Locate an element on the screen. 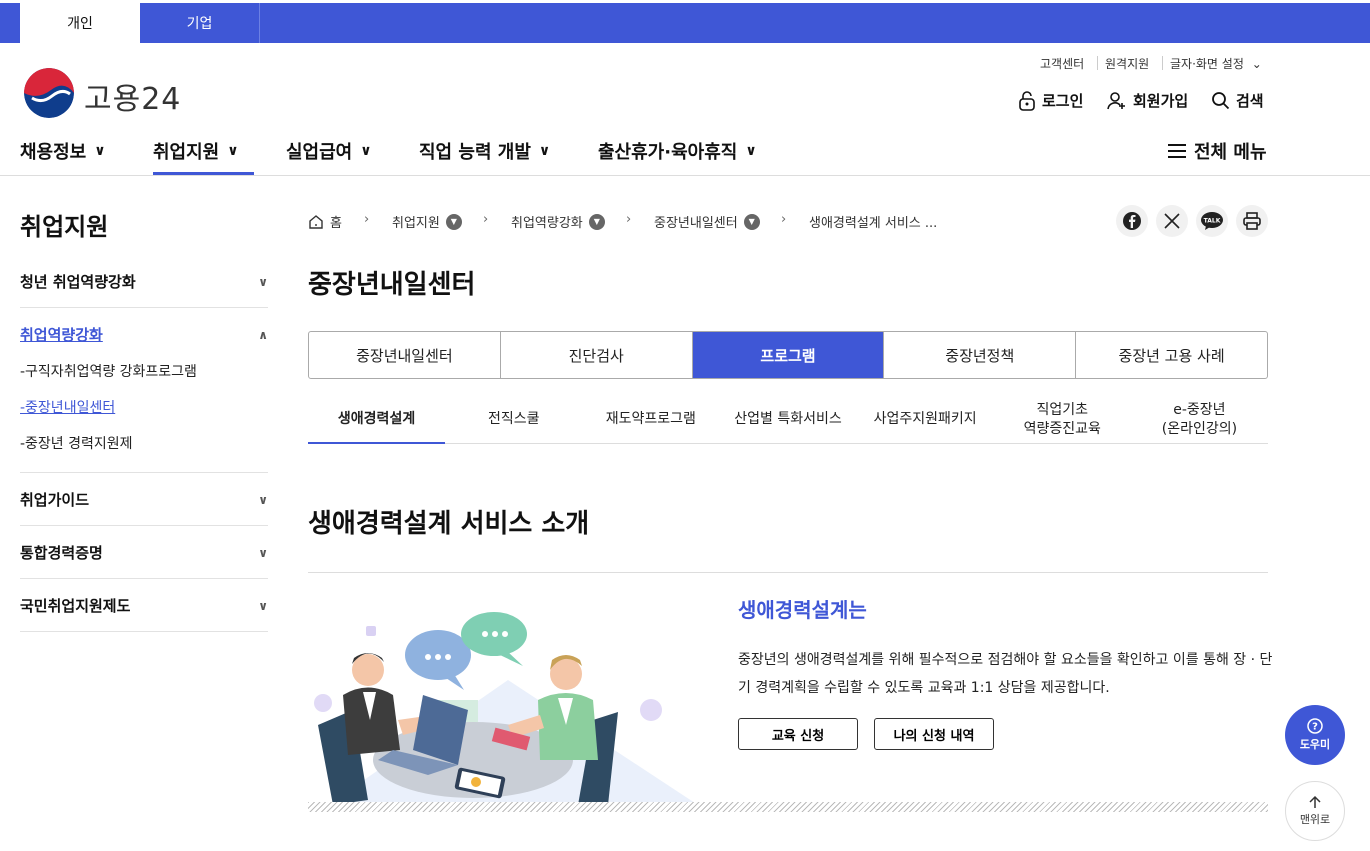 This screenshot has width=1370, height=851. sidebar-subitem-label: -중장년내일센터 is located at coordinates (68, 408).